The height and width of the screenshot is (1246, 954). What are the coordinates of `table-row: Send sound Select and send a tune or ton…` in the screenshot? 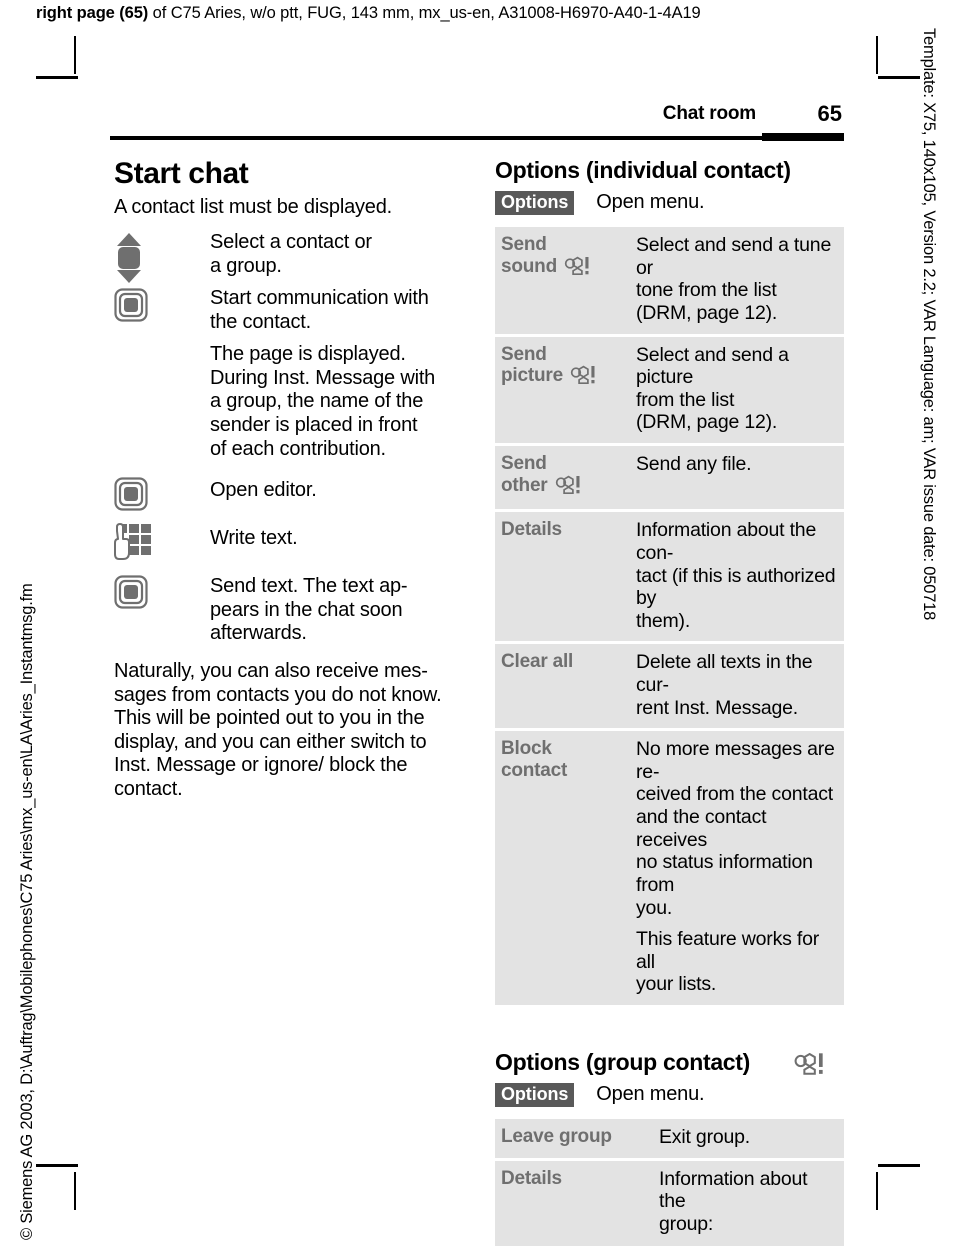 It's located at (669, 280).